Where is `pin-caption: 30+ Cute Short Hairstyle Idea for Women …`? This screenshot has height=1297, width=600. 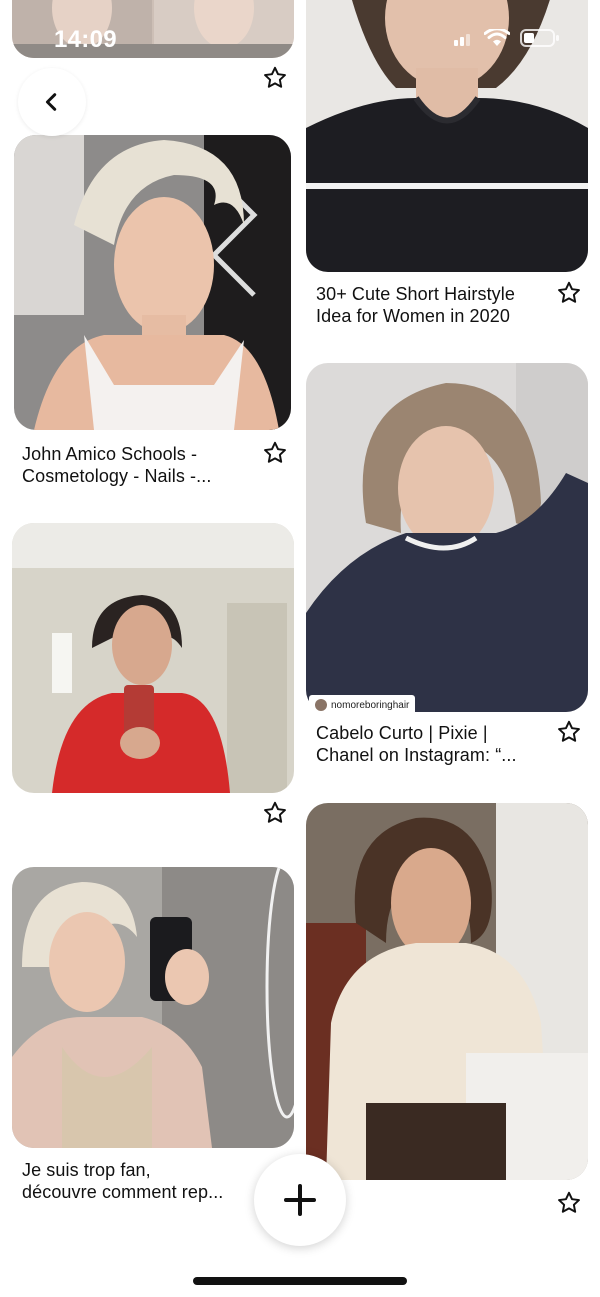
pin-caption: 30+ Cute Short Hairstyle Idea for Women … is located at coordinates (436, 305).